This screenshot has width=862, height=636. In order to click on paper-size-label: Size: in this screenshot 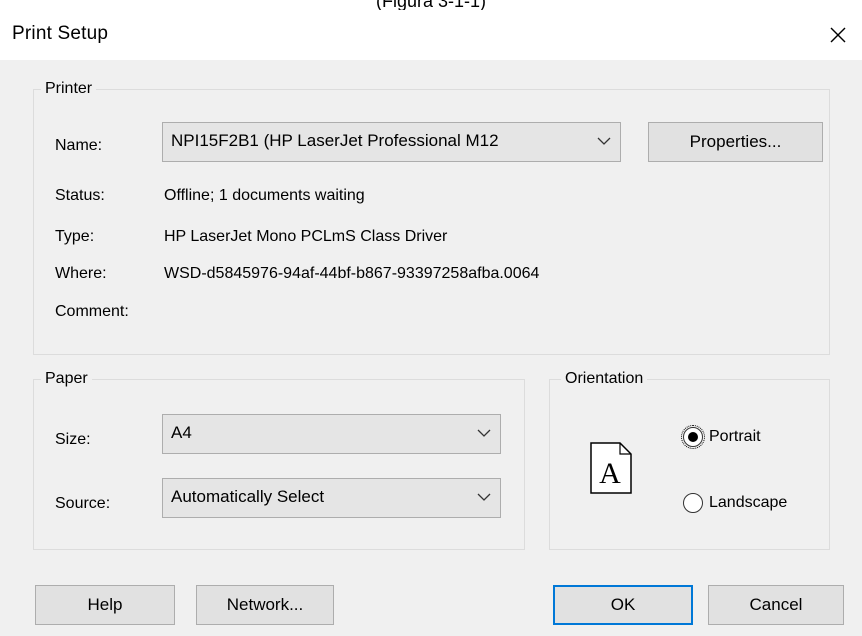, I will do `click(73, 439)`.